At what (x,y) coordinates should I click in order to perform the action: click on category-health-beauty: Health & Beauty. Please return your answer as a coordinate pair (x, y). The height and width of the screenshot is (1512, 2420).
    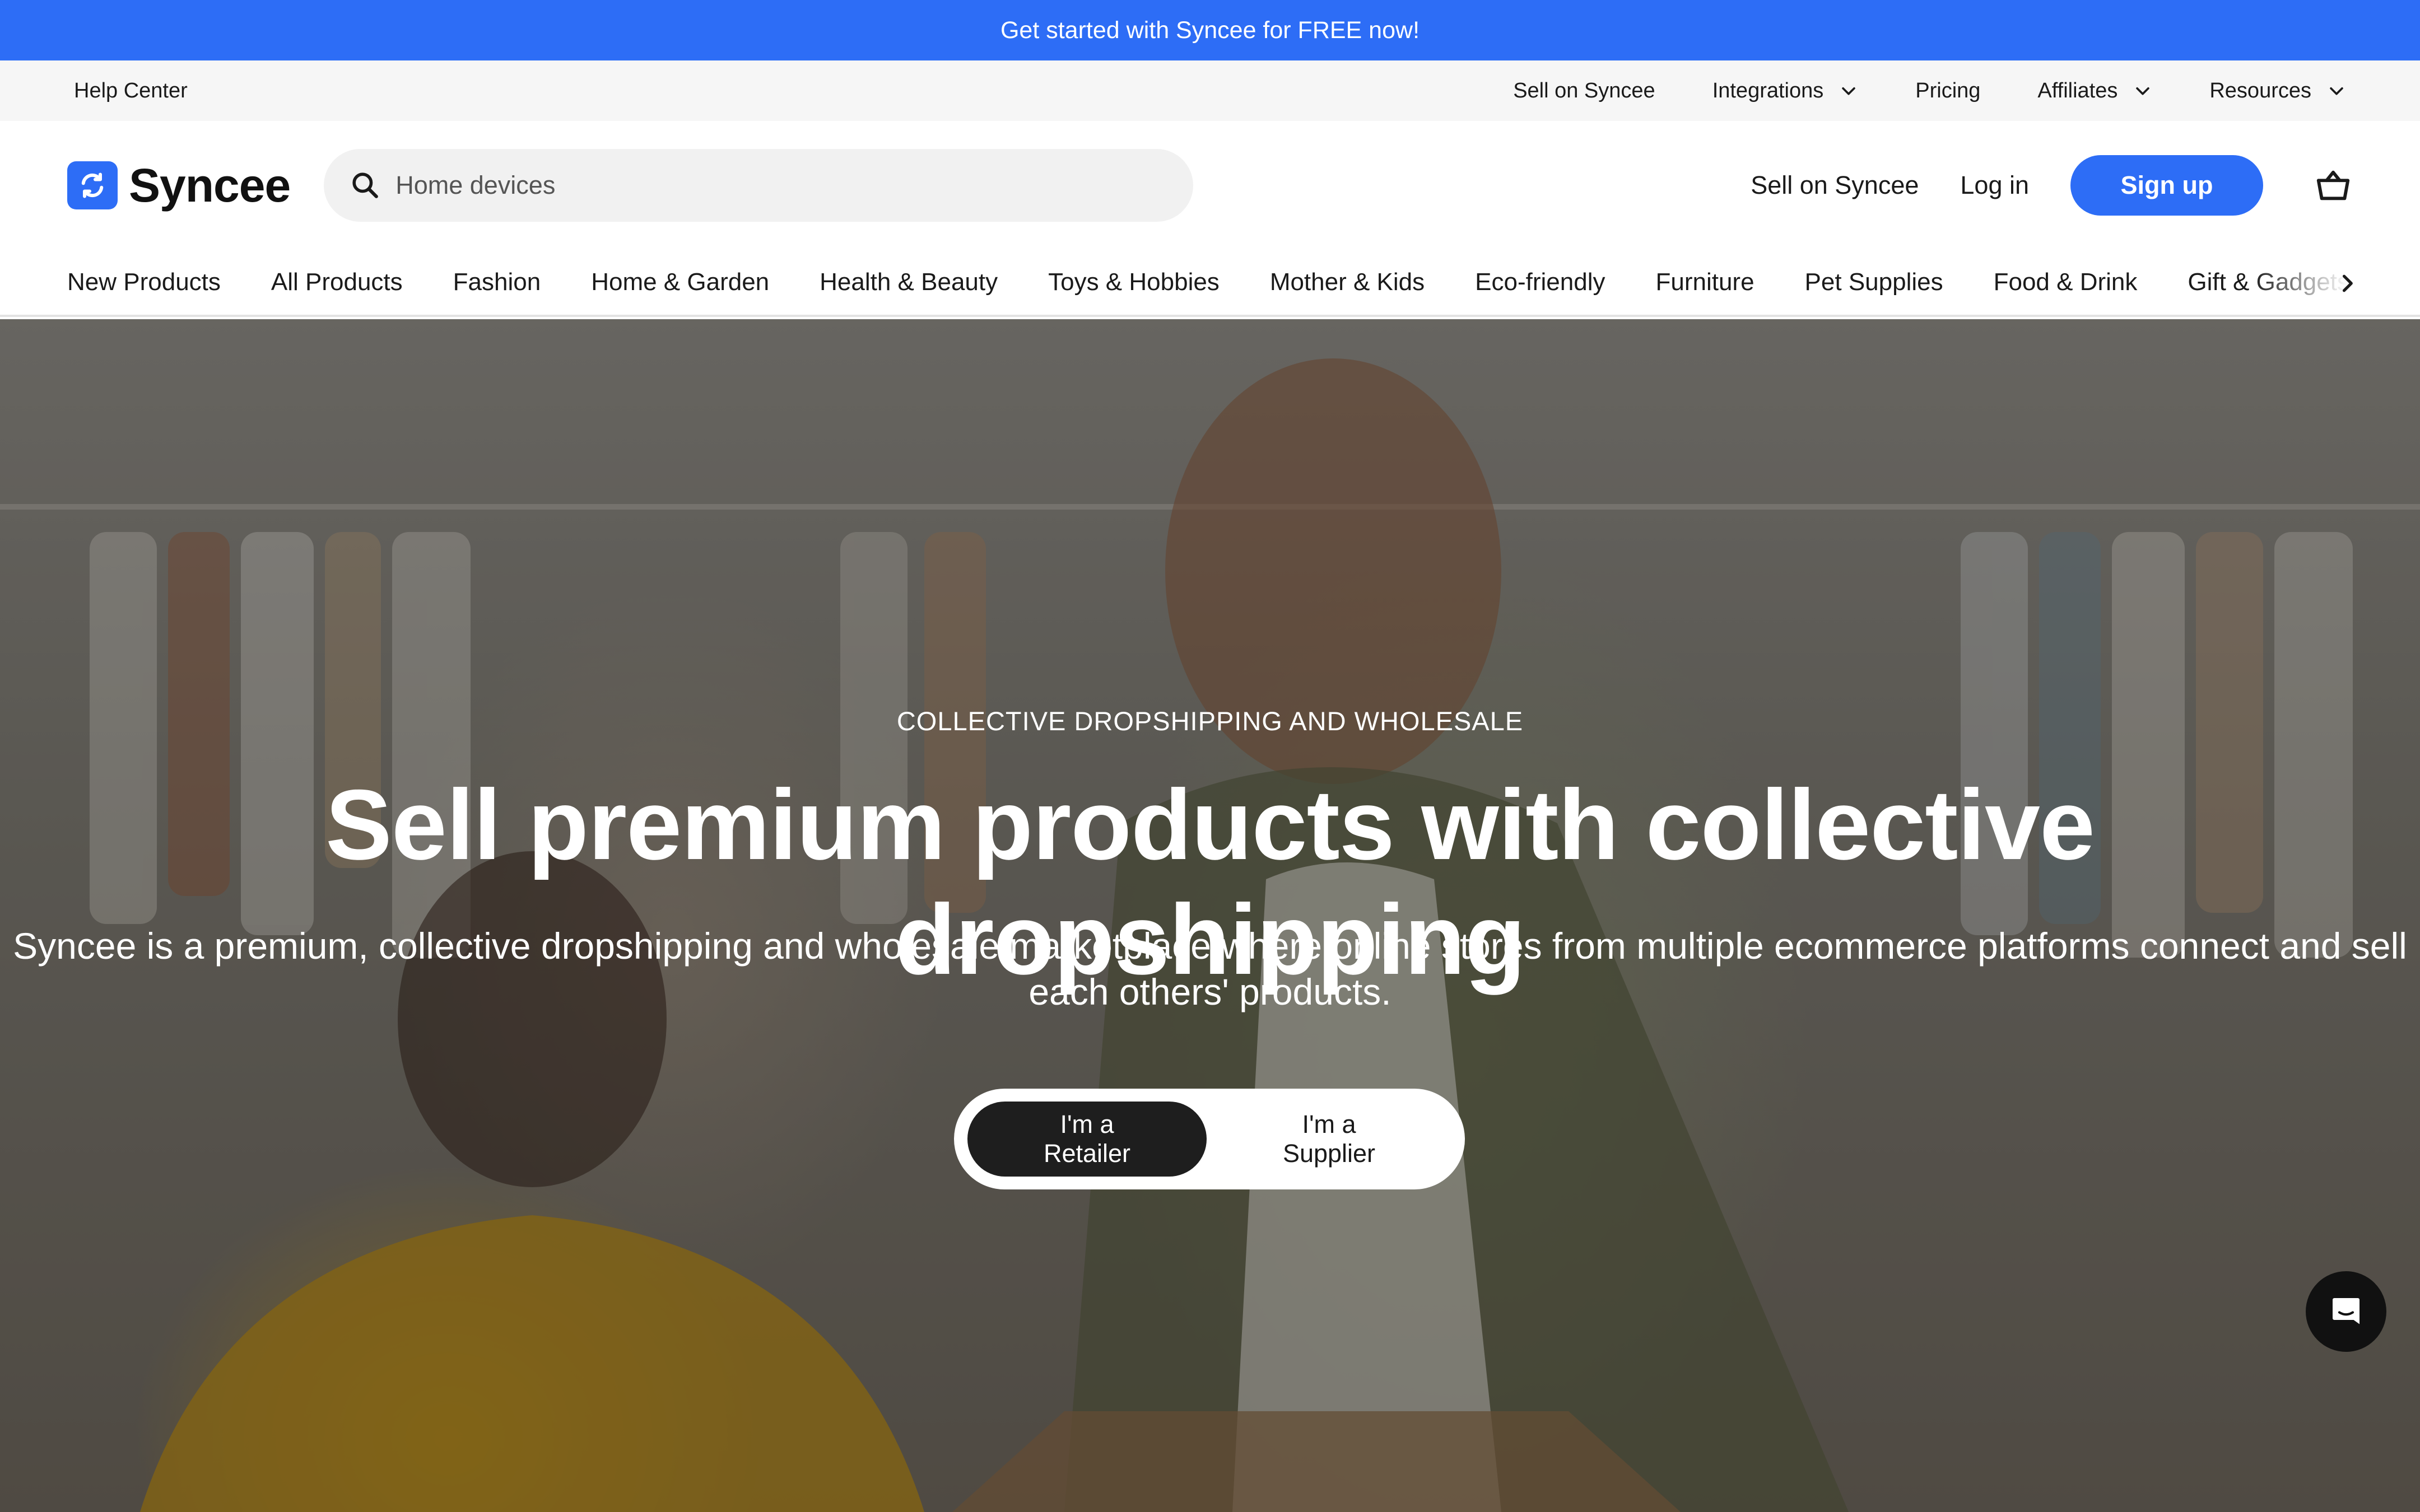
    Looking at the image, I should click on (909, 282).